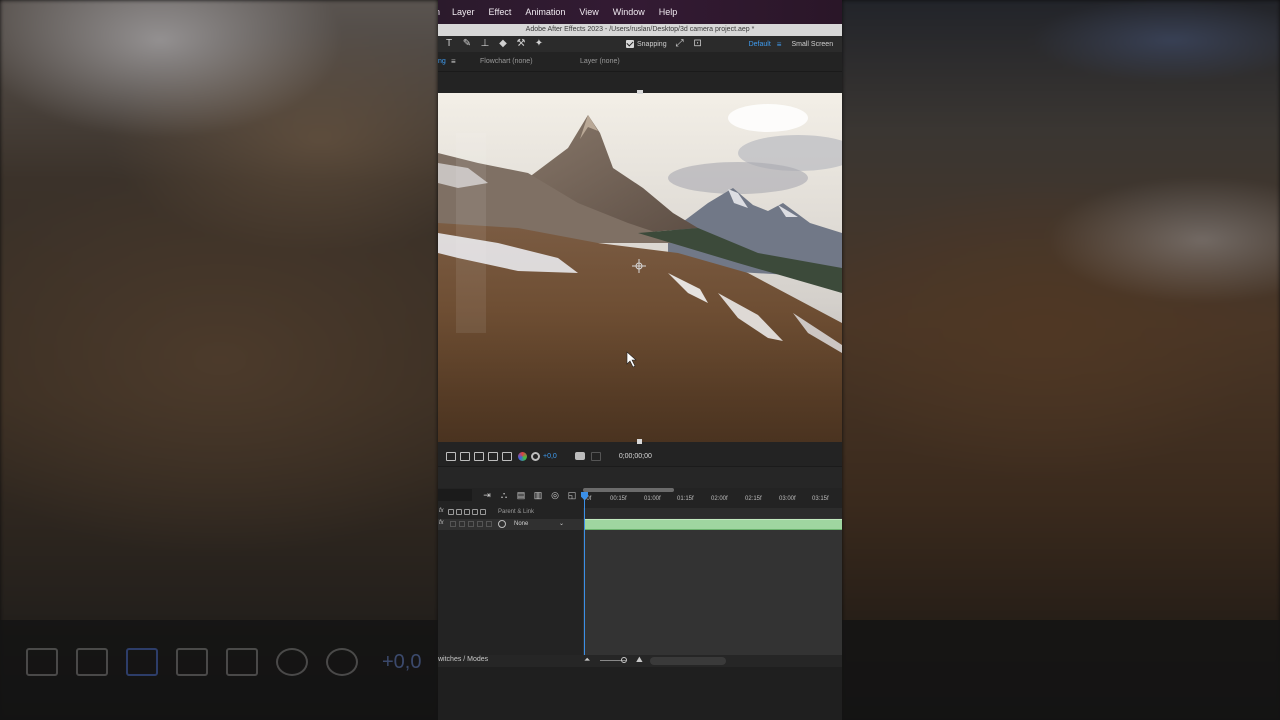  Describe the element at coordinates (142, 662) in the screenshot. I see `blurred-mask-icon` at that location.